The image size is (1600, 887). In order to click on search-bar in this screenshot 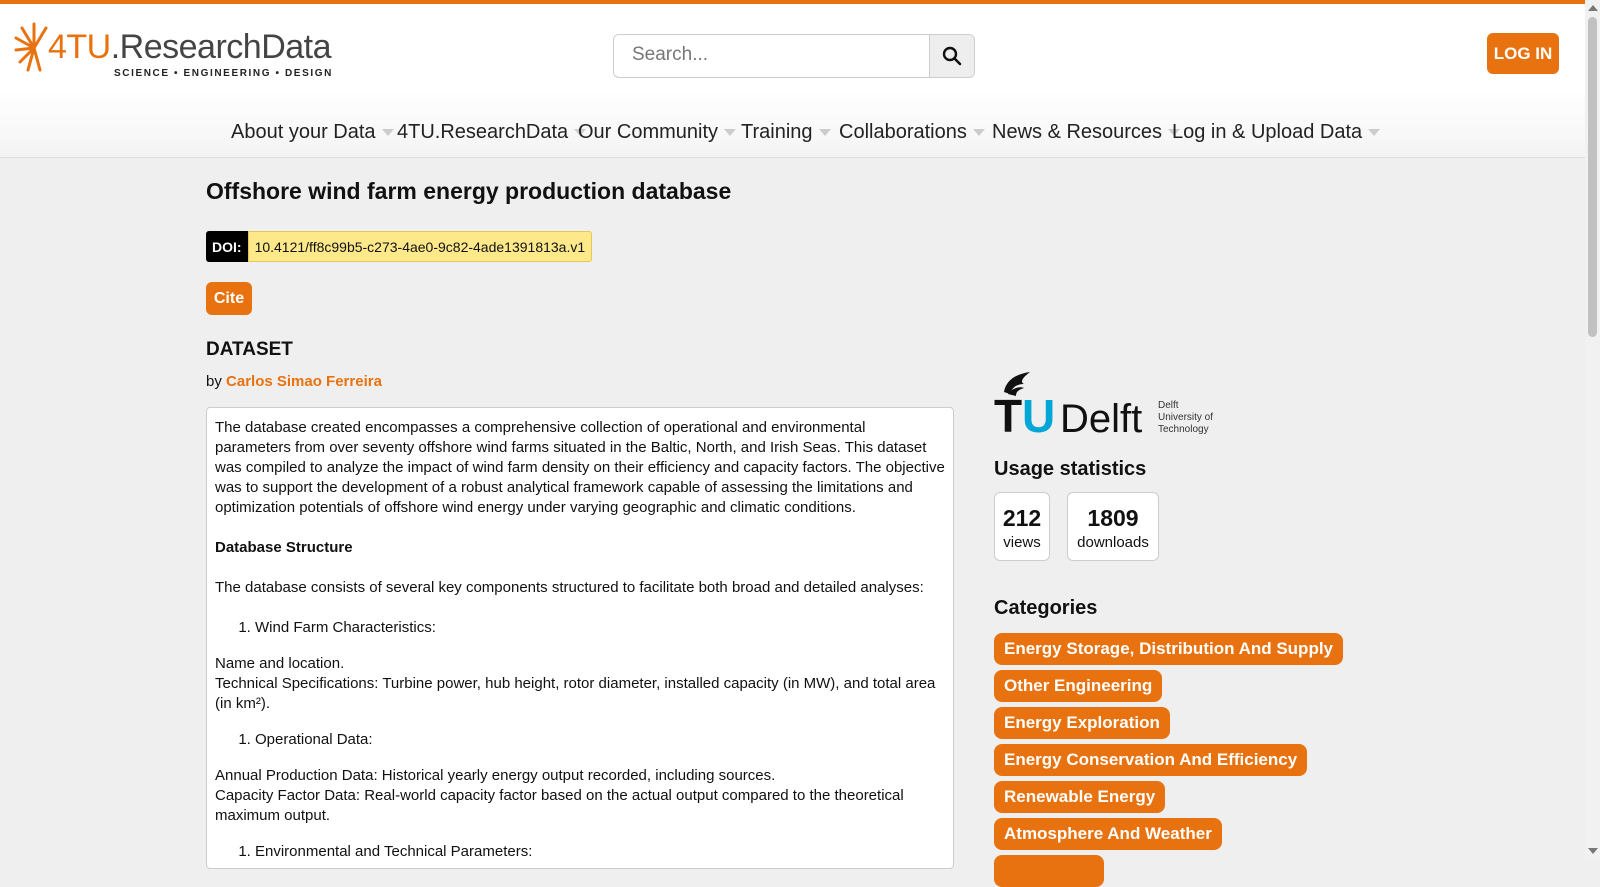, I will do `click(794, 56)`.